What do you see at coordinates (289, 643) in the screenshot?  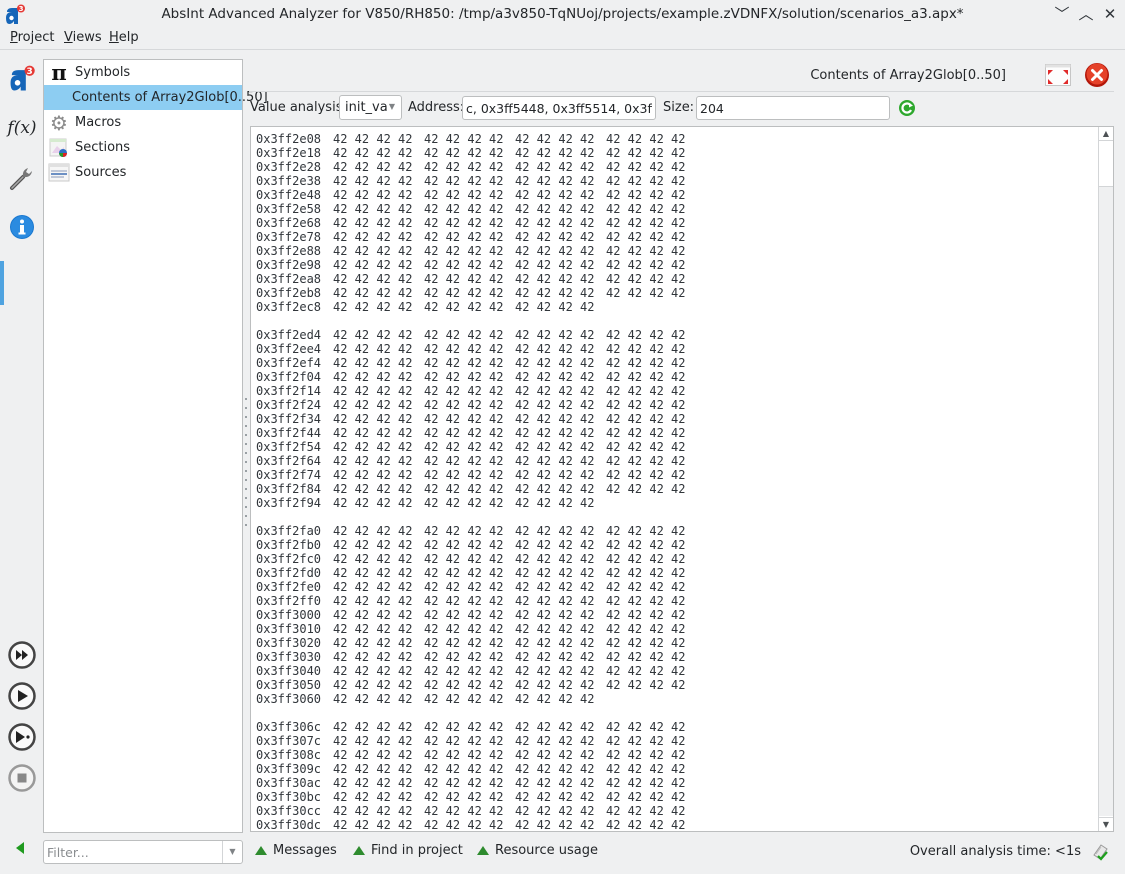 I see `memory-address: 0x3ff3020` at bounding box center [289, 643].